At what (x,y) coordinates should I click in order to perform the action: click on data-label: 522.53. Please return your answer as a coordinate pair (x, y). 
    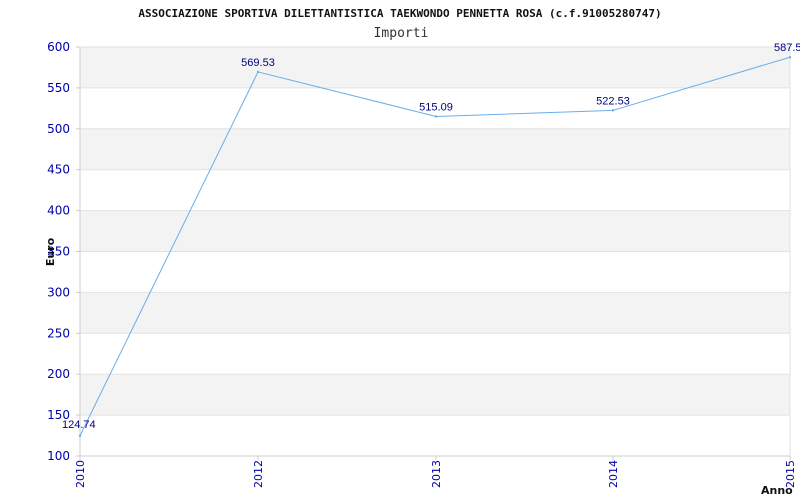
    Looking at the image, I should click on (613, 101).